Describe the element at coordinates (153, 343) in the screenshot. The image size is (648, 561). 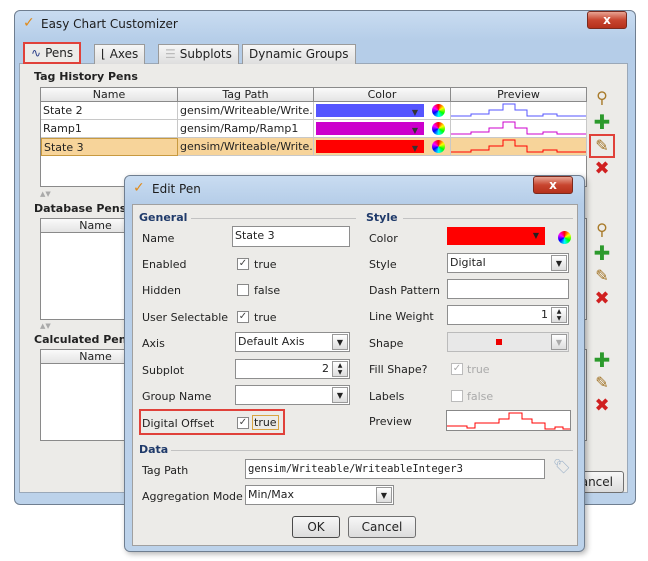
I see `axis-label: Axis` at that location.